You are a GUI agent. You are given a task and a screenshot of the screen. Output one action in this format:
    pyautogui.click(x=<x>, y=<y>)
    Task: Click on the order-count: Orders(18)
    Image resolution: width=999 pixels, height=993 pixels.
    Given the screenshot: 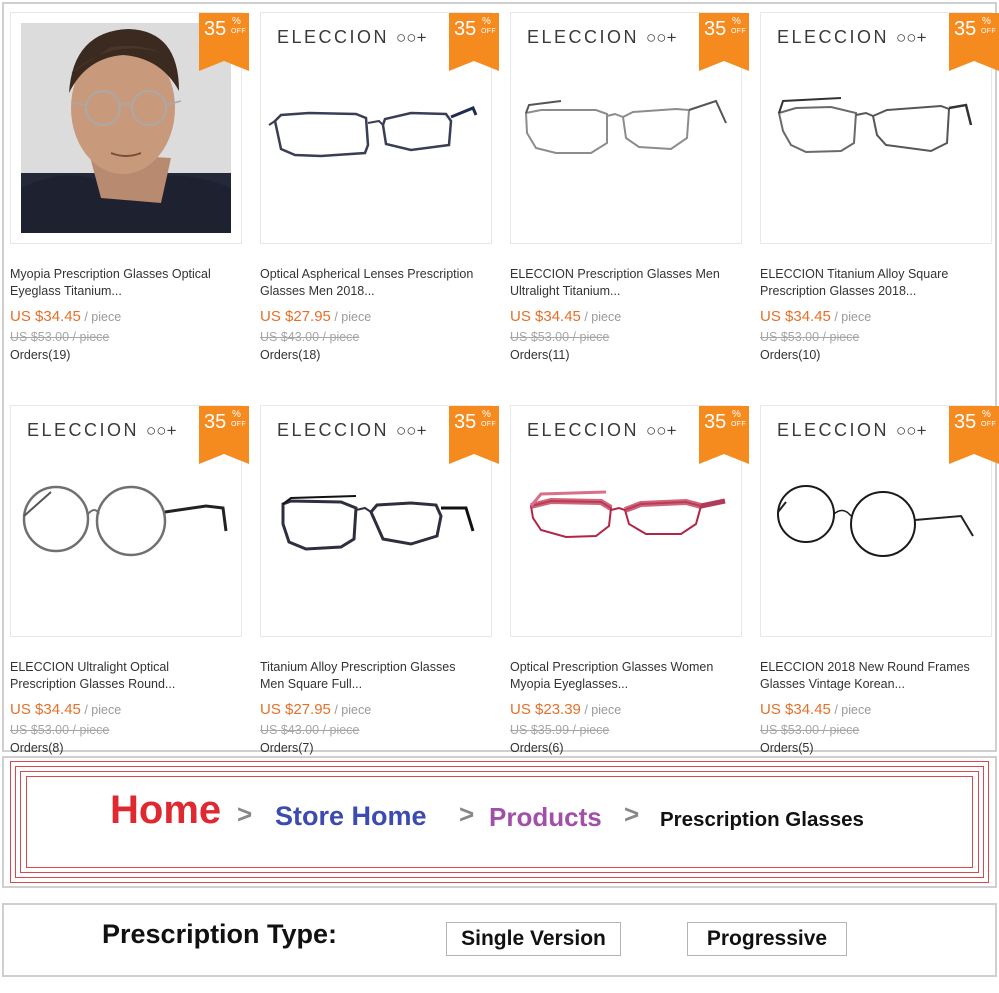 What is the action you would take?
    pyautogui.click(x=290, y=355)
    